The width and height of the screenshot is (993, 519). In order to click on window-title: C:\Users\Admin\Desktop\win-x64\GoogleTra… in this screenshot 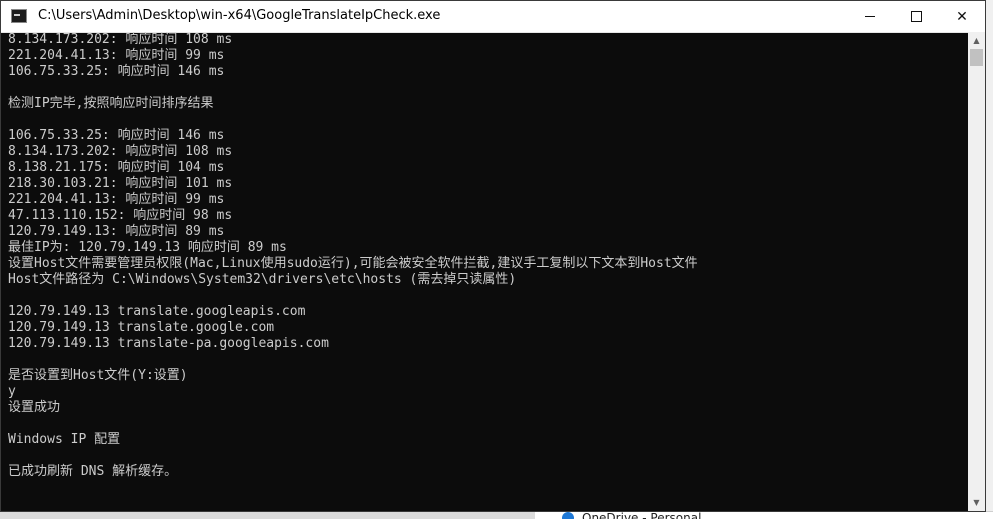, I will do `click(239, 15)`.